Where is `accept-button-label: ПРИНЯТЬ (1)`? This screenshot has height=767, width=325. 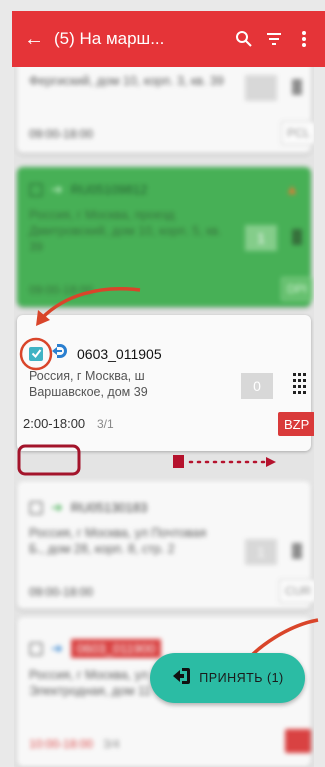 accept-button-label: ПРИНЯТЬ (1) is located at coordinates (241, 678).